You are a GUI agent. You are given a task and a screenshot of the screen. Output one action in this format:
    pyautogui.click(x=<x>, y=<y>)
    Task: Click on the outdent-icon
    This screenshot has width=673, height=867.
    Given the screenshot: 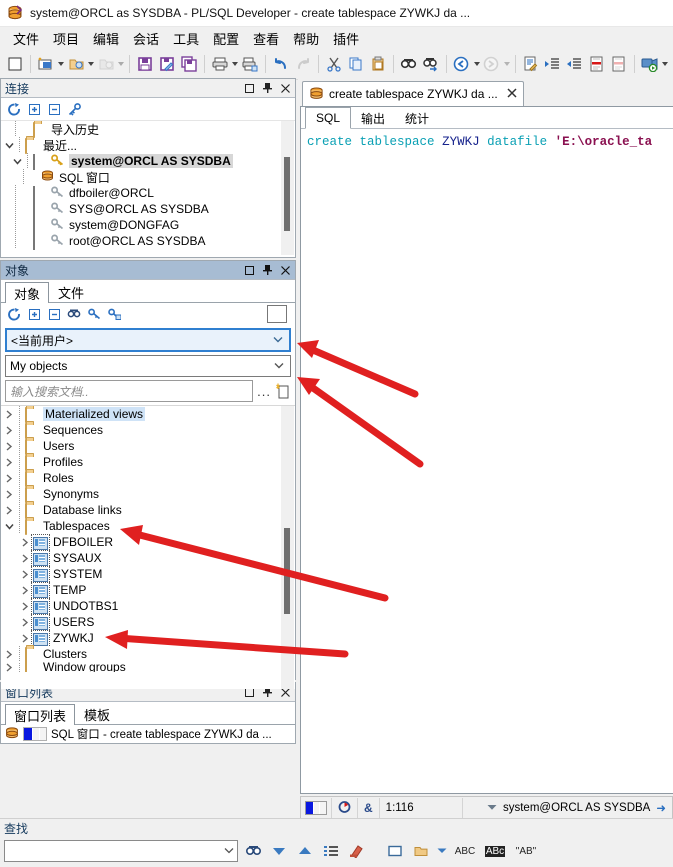 What is the action you would take?
    pyautogui.click(x=575, y=64)
    